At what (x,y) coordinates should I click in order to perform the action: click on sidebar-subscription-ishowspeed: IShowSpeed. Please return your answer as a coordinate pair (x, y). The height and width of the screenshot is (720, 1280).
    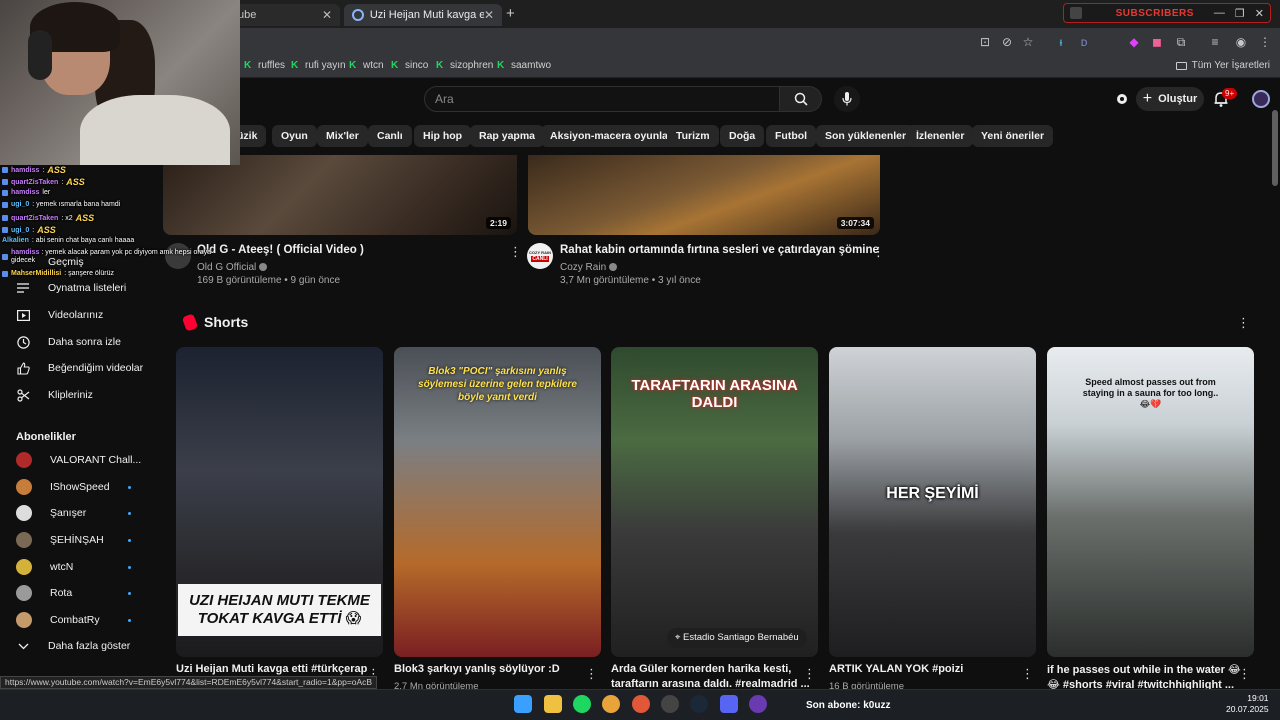
    Looking at the image, I should click on (63, 487).